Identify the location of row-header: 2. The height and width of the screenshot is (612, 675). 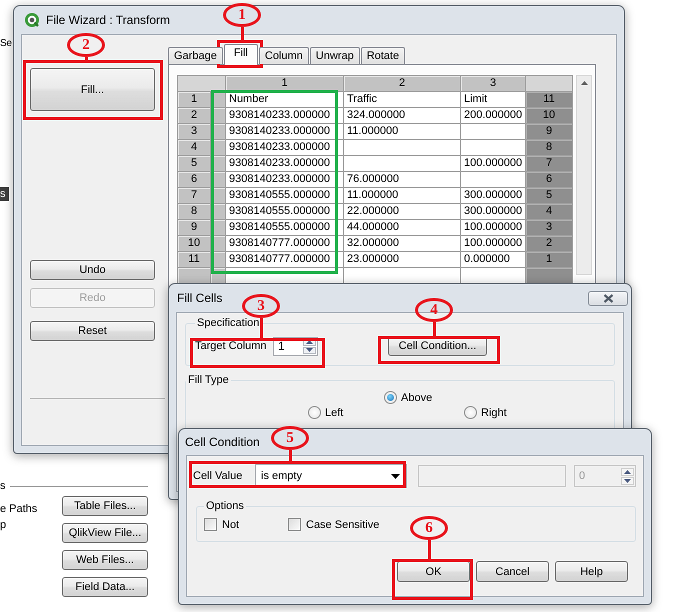
(194, 115).